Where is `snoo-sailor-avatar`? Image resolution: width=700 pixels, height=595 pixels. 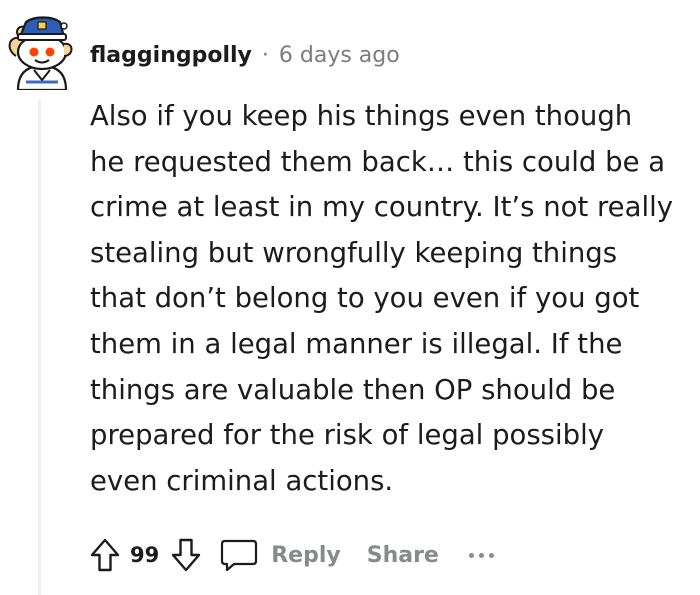
snoo-sailor-avatar is located at coordinates (40, 54).